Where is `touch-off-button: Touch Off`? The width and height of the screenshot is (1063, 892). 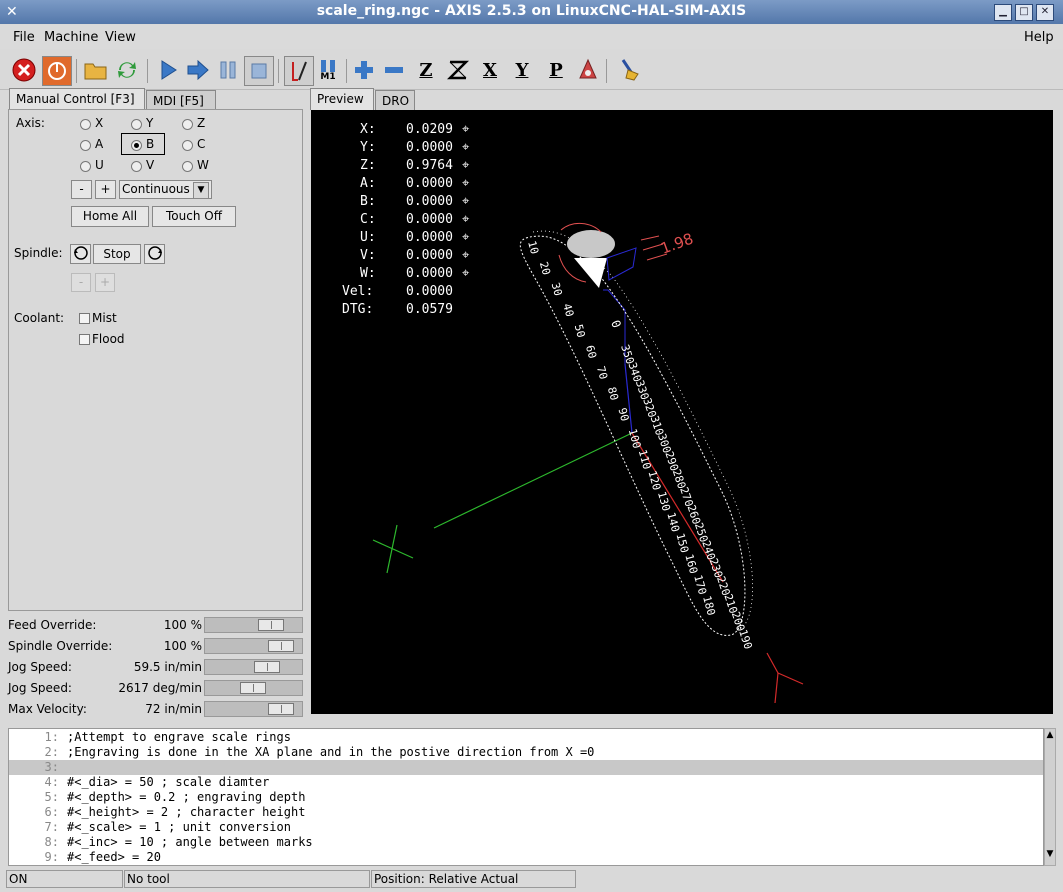 touch-off-button: Touch Off is located at coordinates (194, 216).